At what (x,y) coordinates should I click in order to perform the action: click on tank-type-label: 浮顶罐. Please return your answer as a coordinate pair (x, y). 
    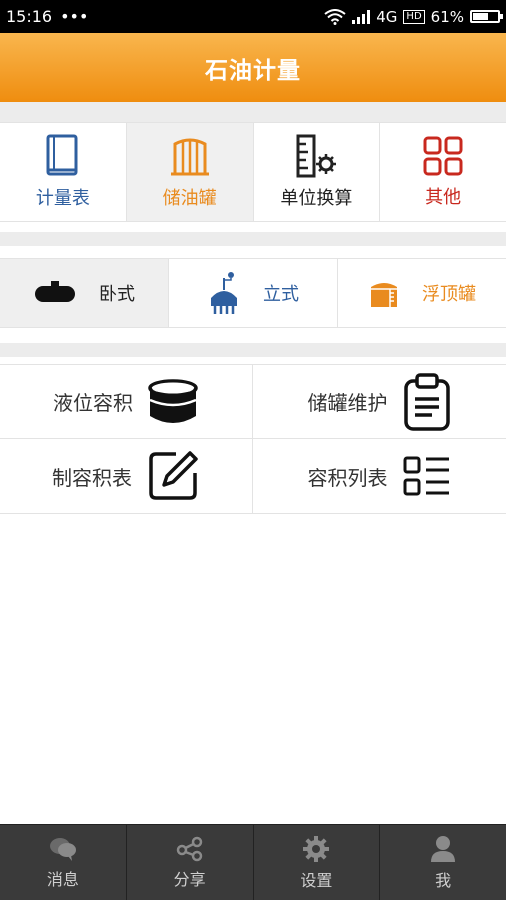
    Looking at the image, I should click on (449, 294).